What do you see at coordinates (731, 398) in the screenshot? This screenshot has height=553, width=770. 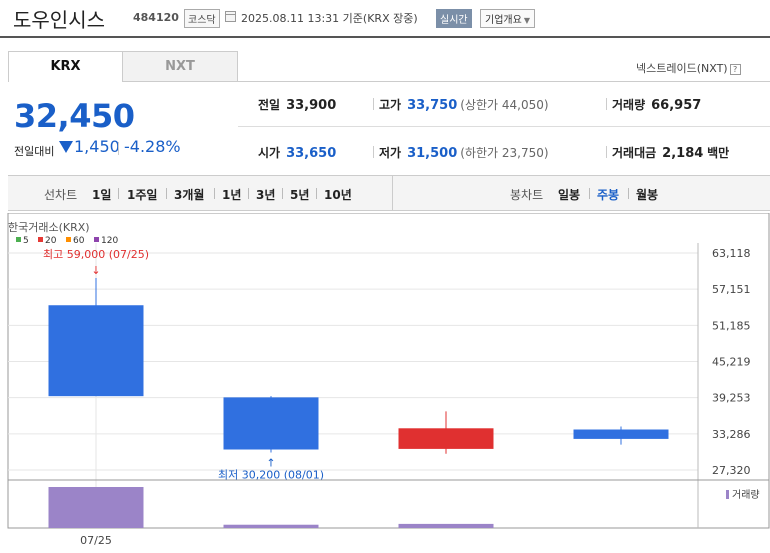 I see `y-tick-label: 39,253` at bounding box center [731, 398].